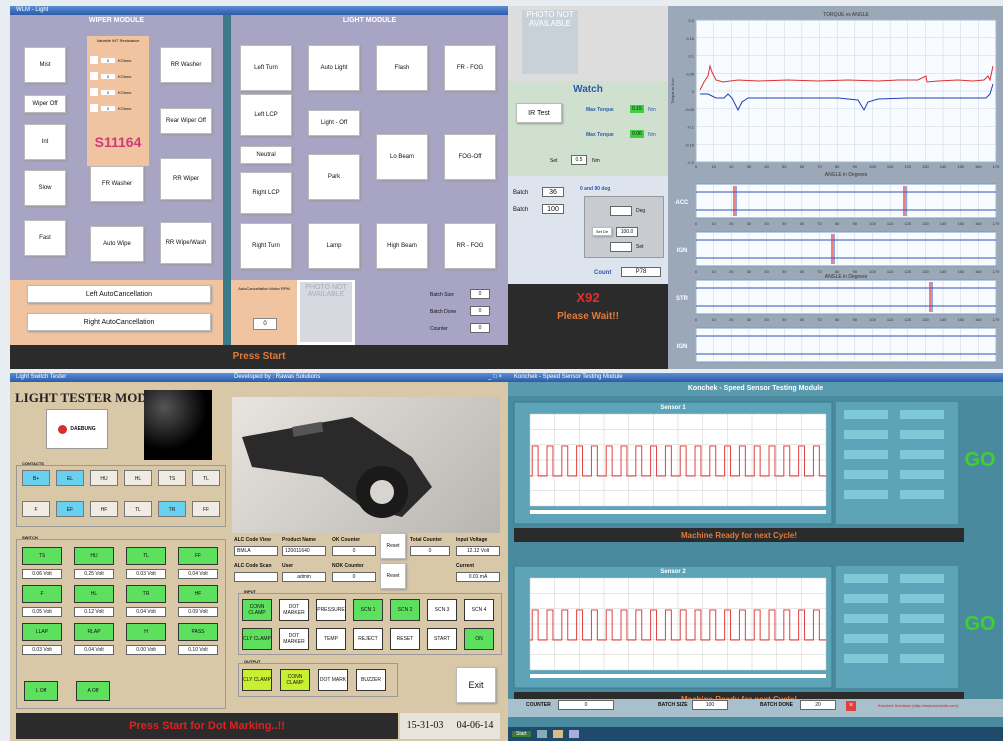 This screenshot has width=1003, height=741. I want to click on wiper-off-button: Wiper Off, so click(45, 104).